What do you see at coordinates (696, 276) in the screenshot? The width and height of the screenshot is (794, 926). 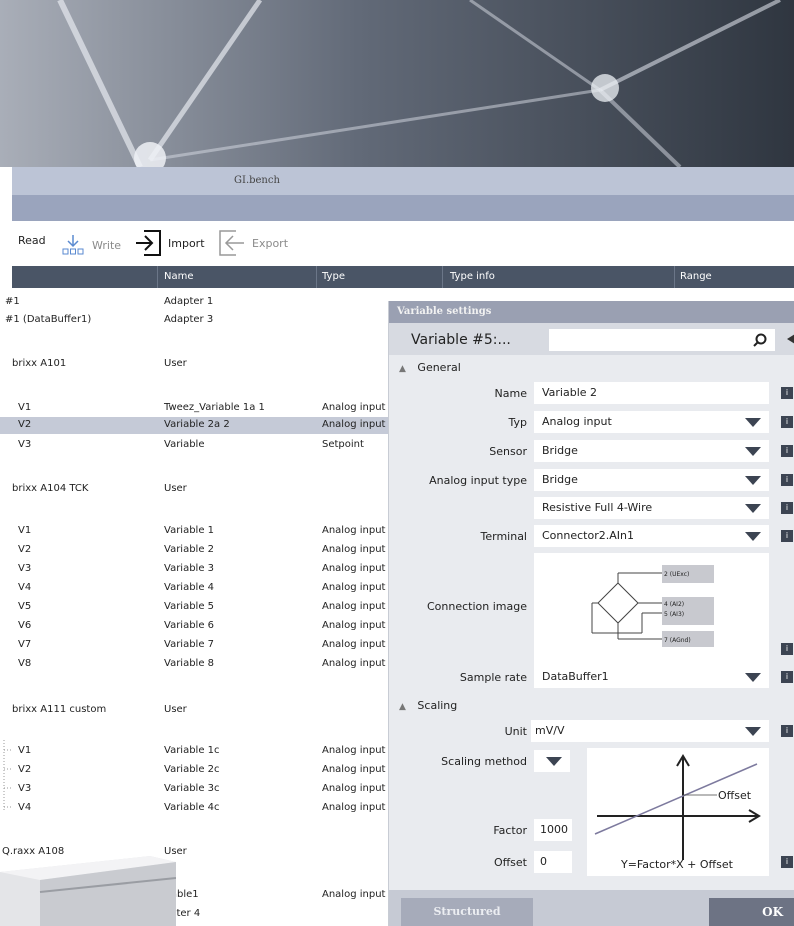 I see `column-header-range: Range` at bounding box center [696, 276].